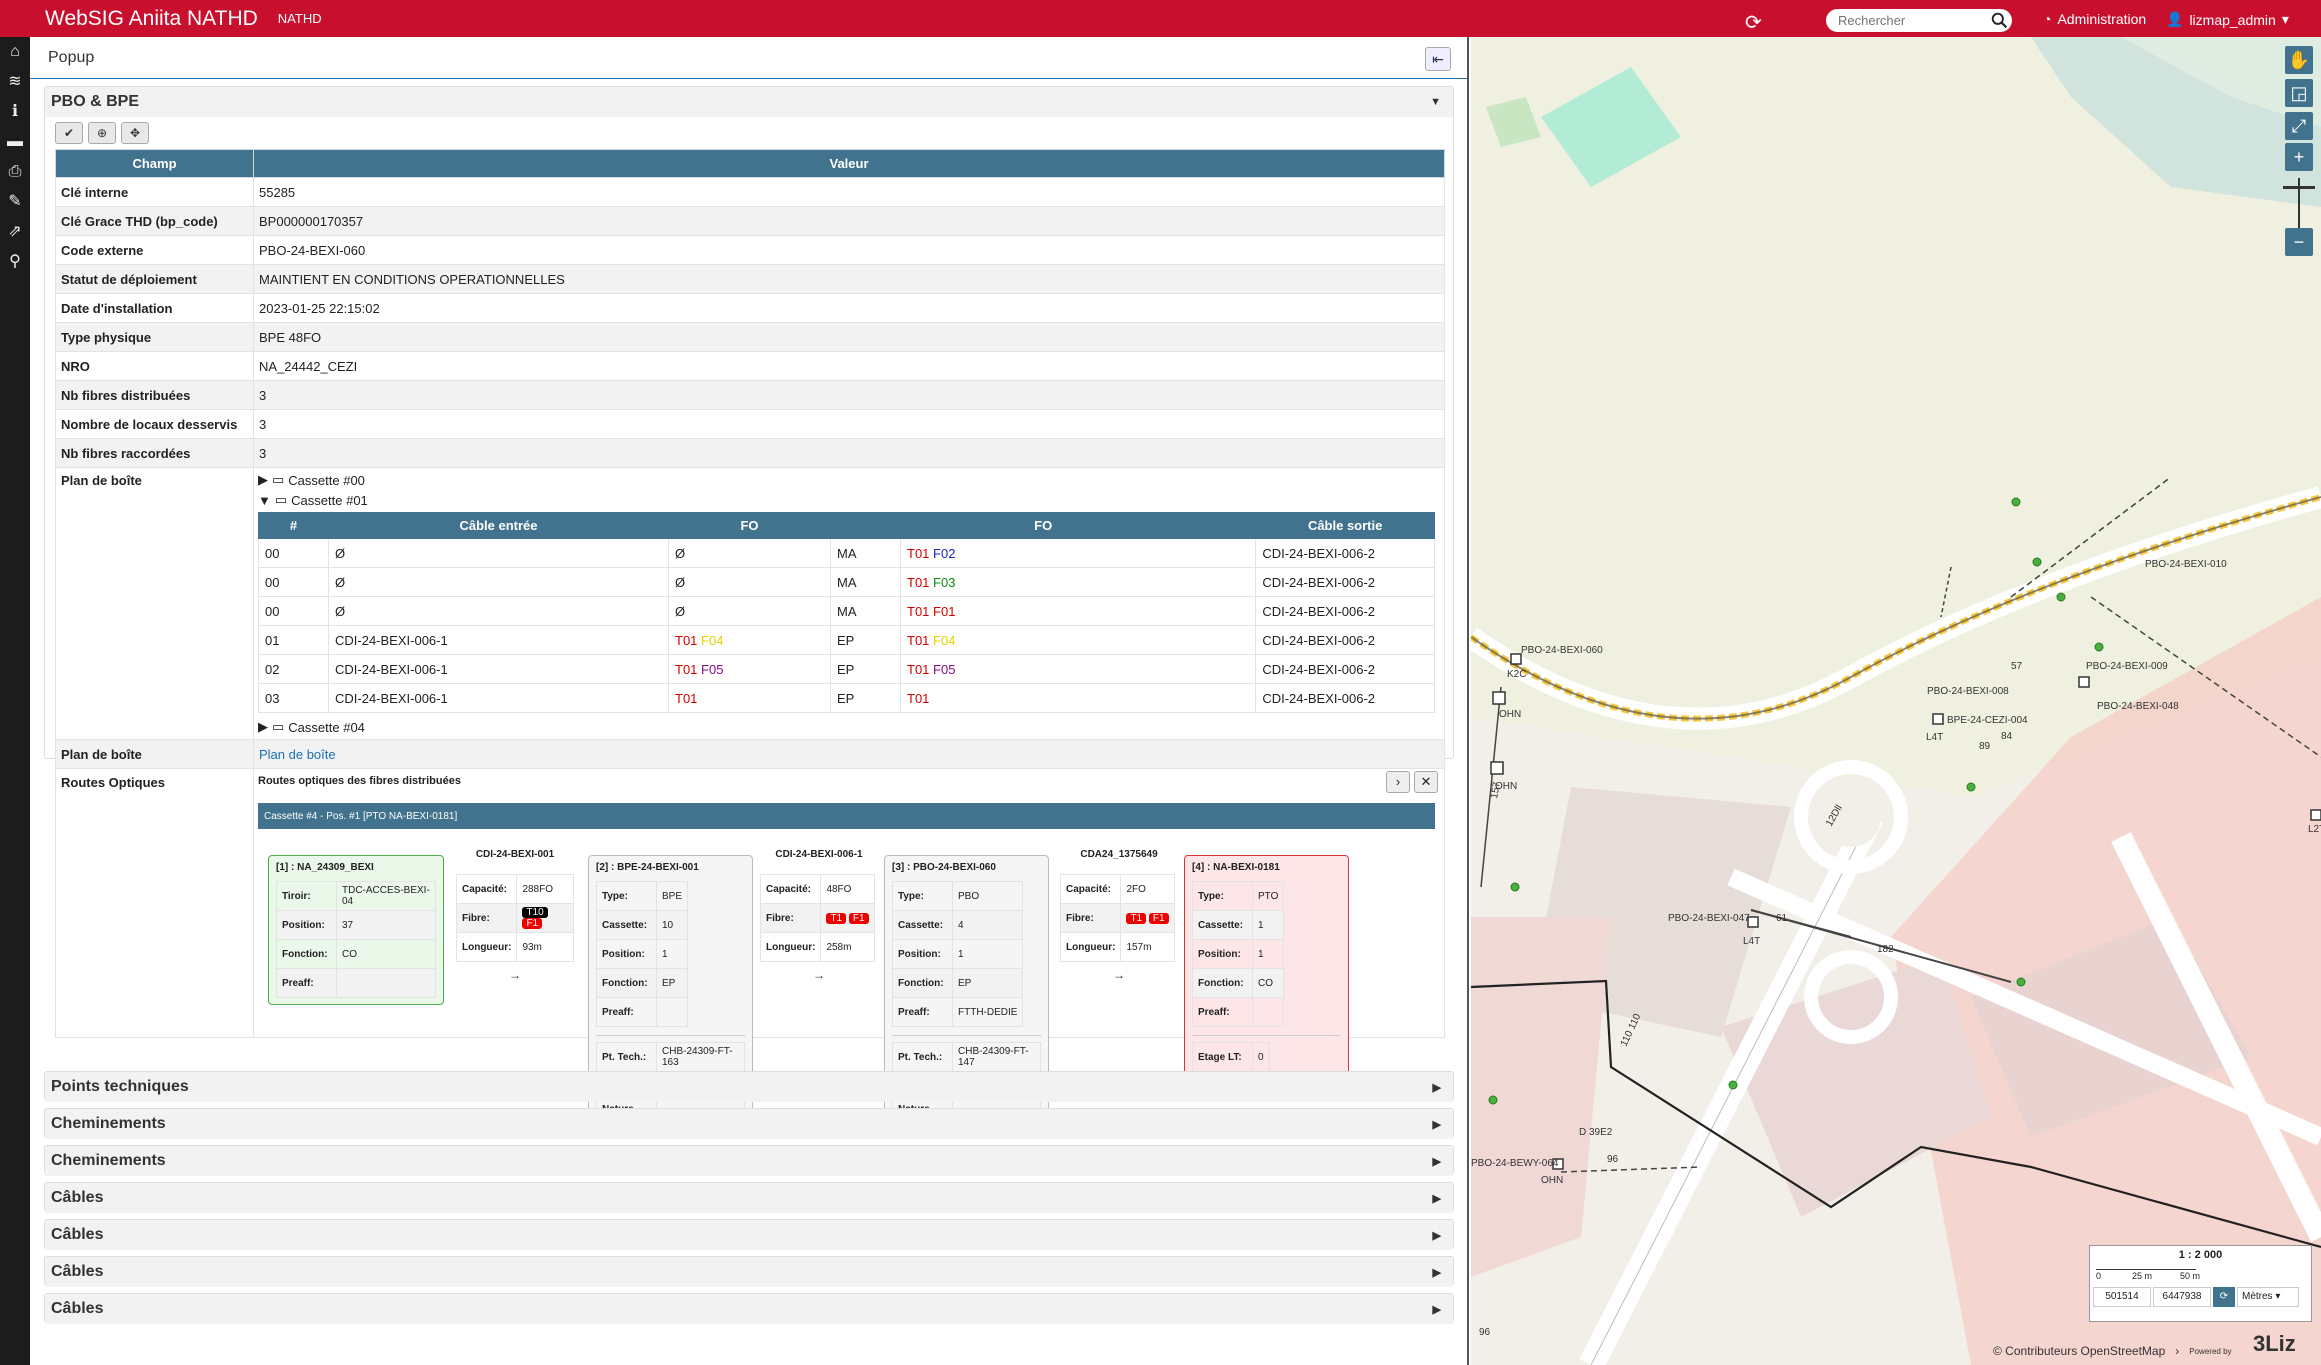  Describe the element at coordinates (297, 754) in the screenshot. I see `plan-link: Plan de boîte` at that location.